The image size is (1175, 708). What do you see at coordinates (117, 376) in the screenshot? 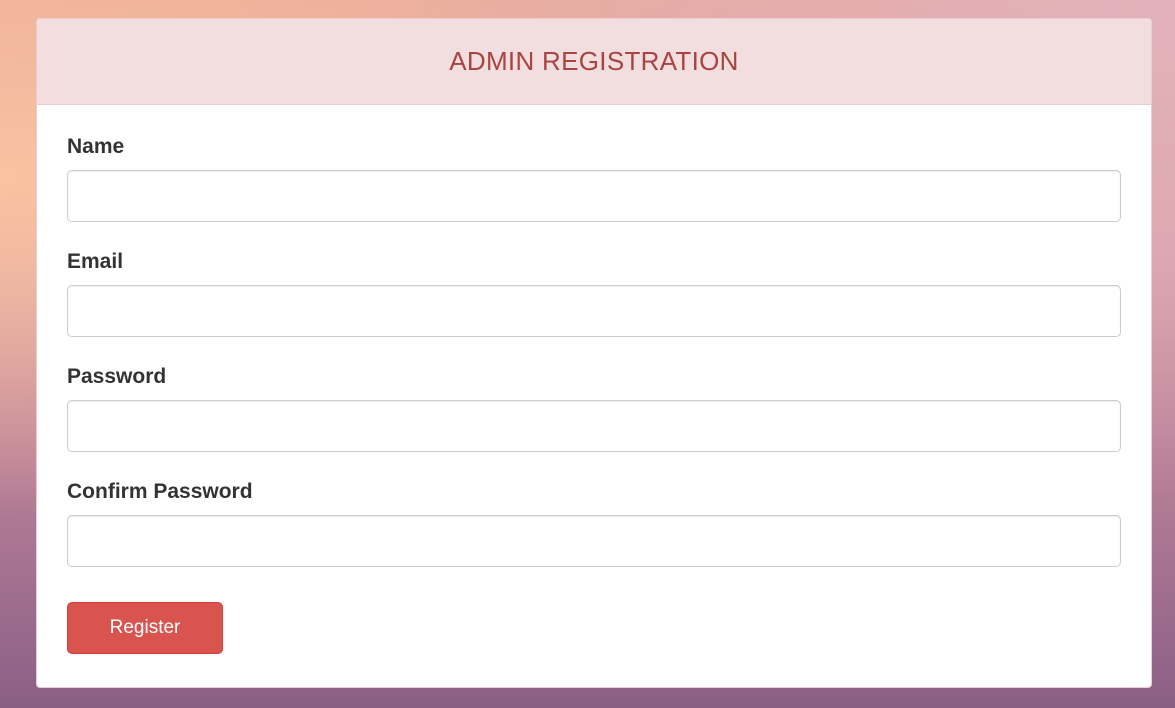
I see `password-label: Password` at bounding box center [117, 376].